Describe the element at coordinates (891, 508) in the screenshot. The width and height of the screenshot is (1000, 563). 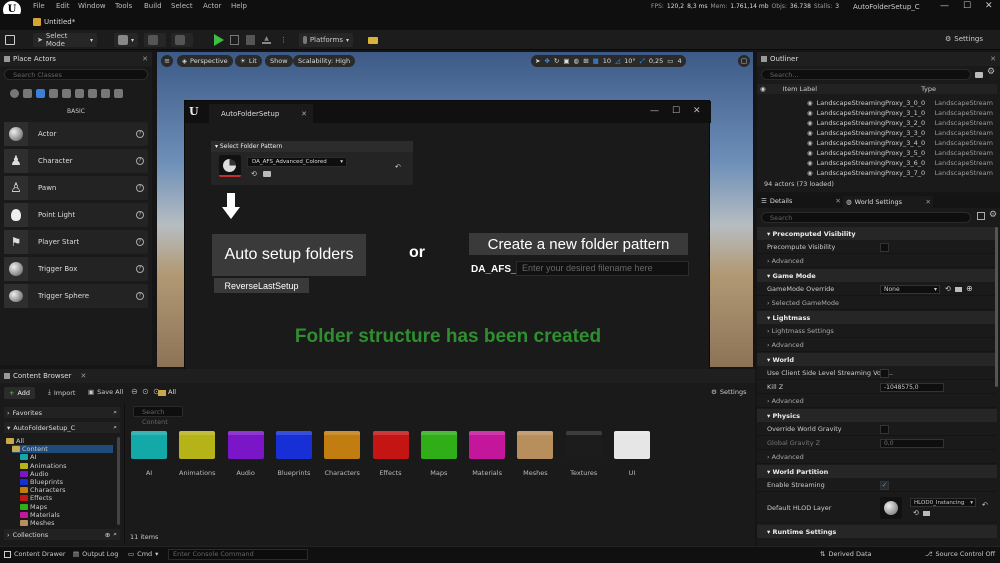
I see `hlod-thumbnail` at that location.